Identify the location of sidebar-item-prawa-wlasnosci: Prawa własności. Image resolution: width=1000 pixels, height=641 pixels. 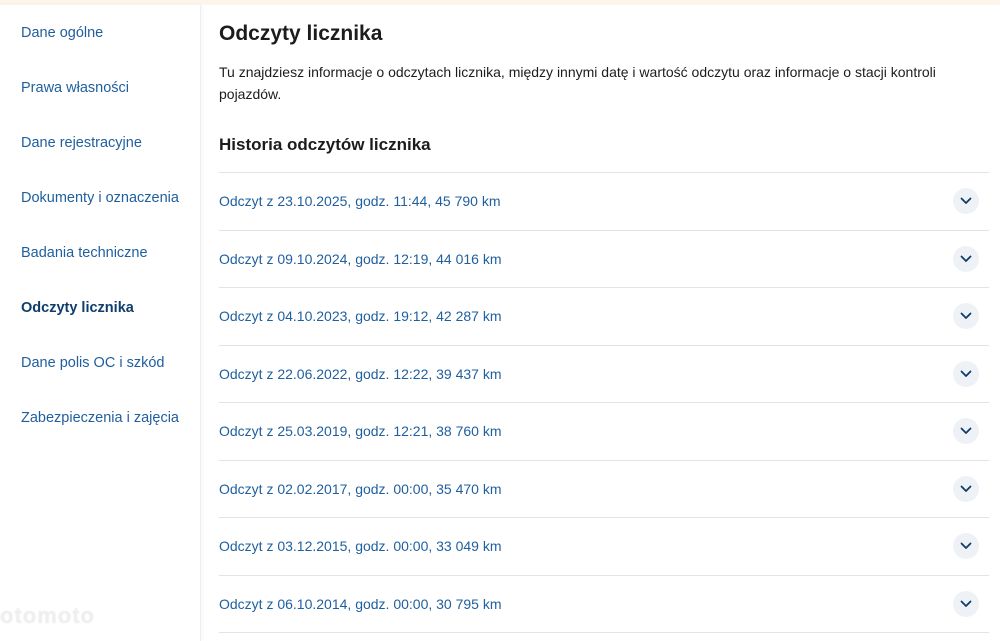
(75, 88).